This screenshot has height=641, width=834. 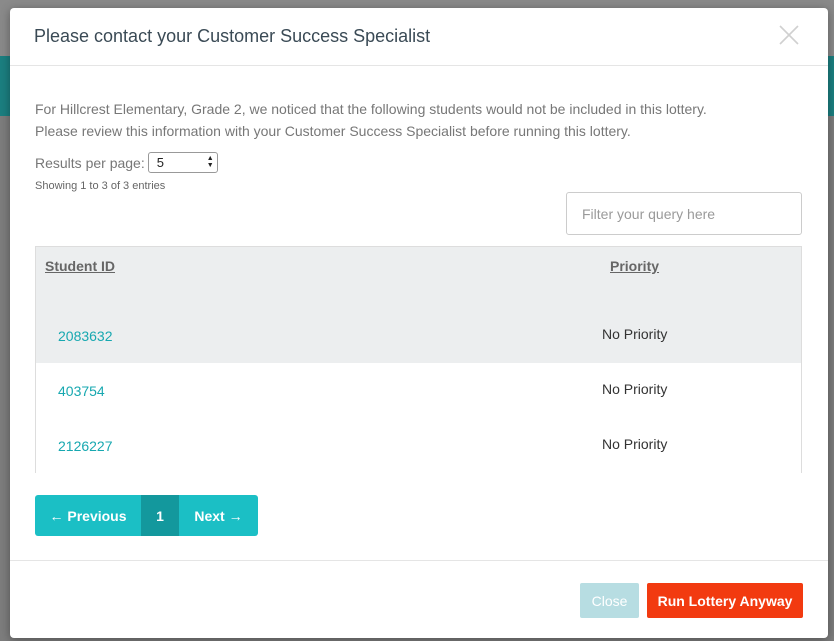 I want to click on run-lottery-anyway-button: Run Lottery Anyway, so click(x=725, y=600).